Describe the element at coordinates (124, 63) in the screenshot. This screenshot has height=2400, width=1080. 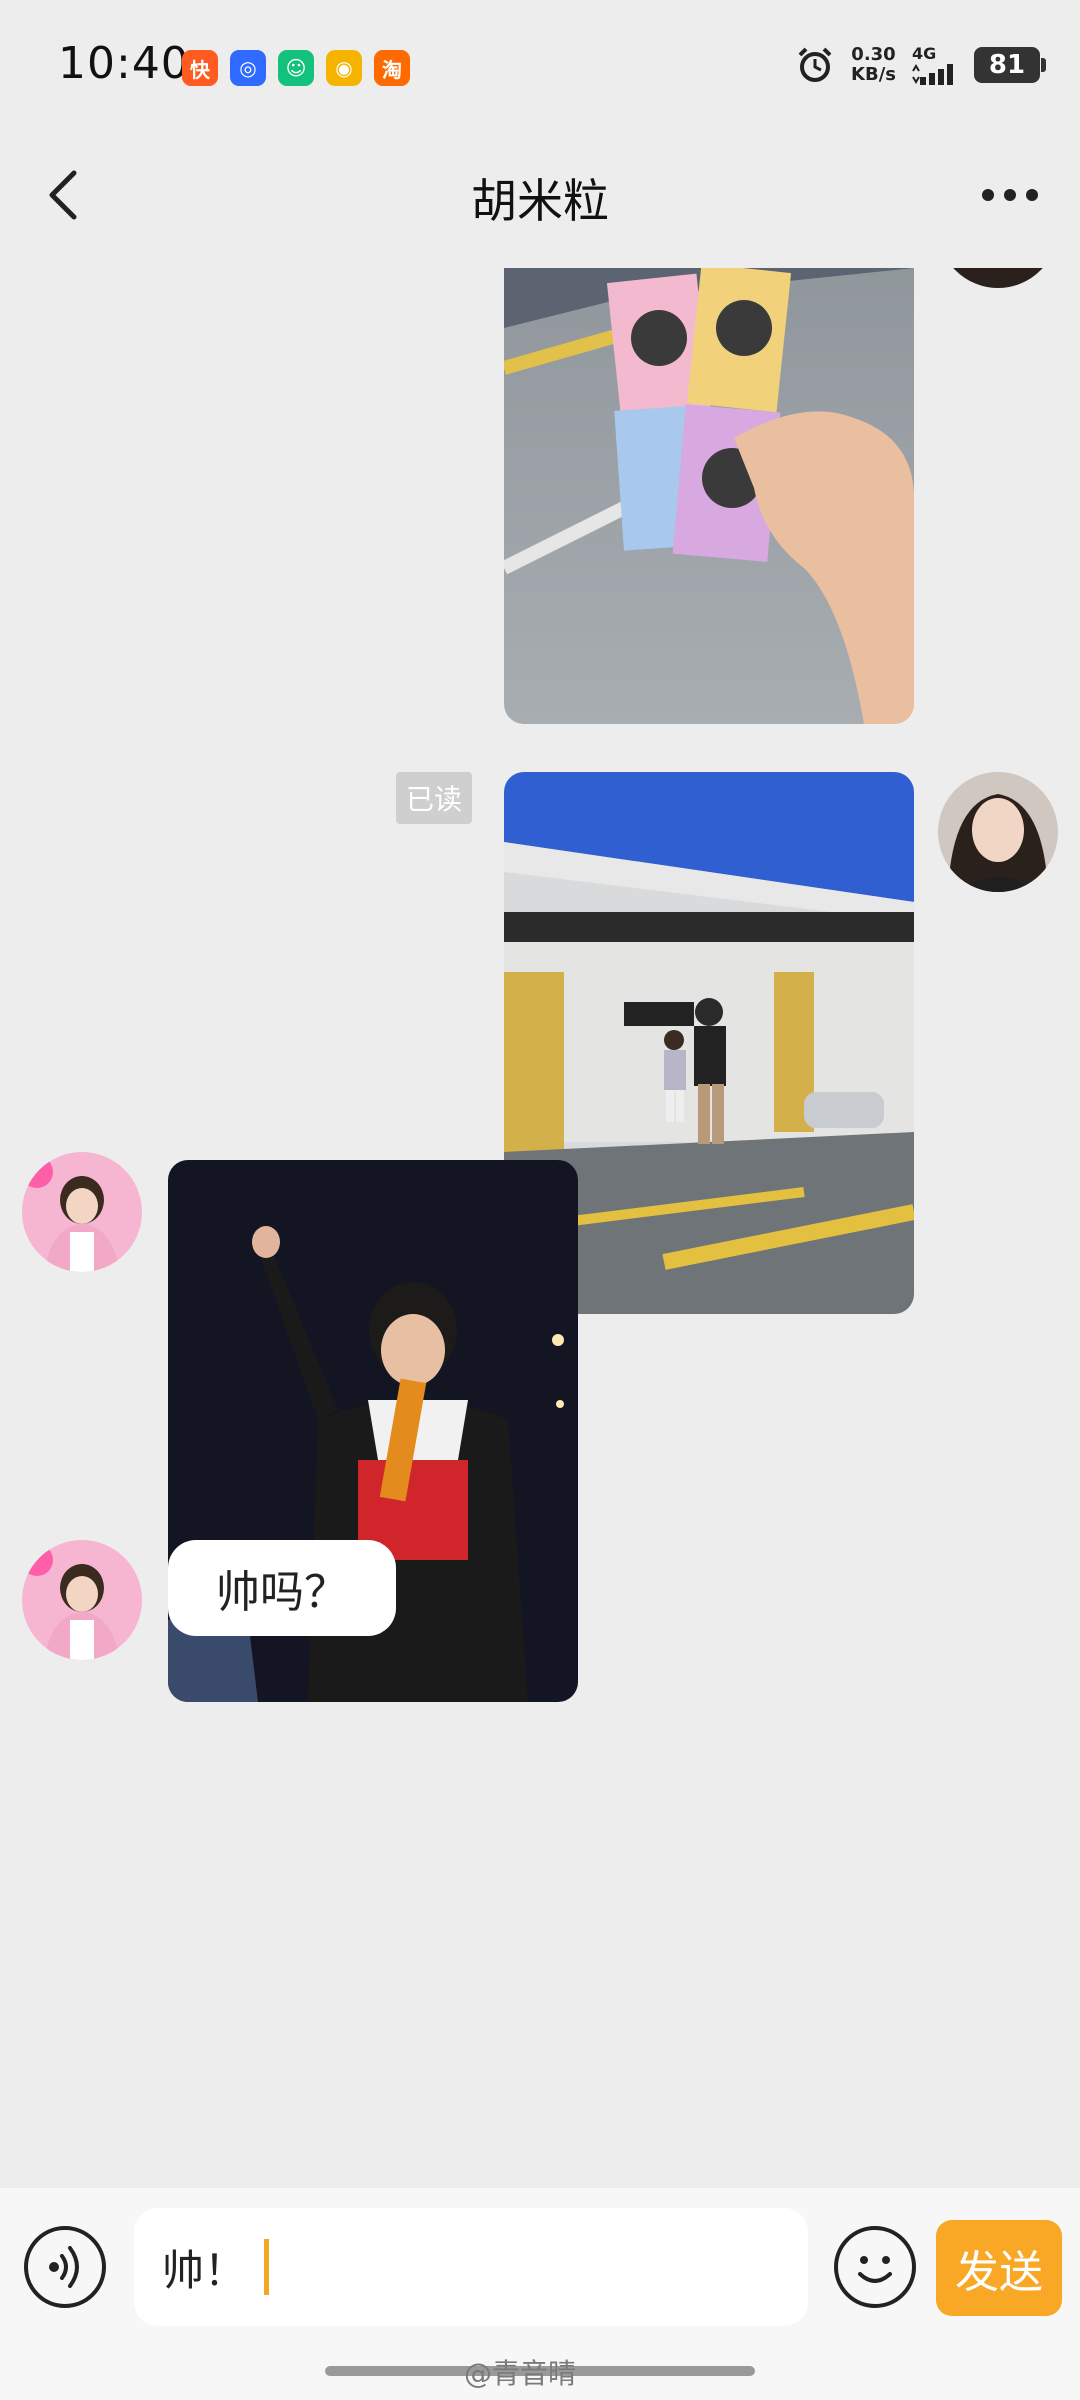
I see `clock: 10:40` at that location.